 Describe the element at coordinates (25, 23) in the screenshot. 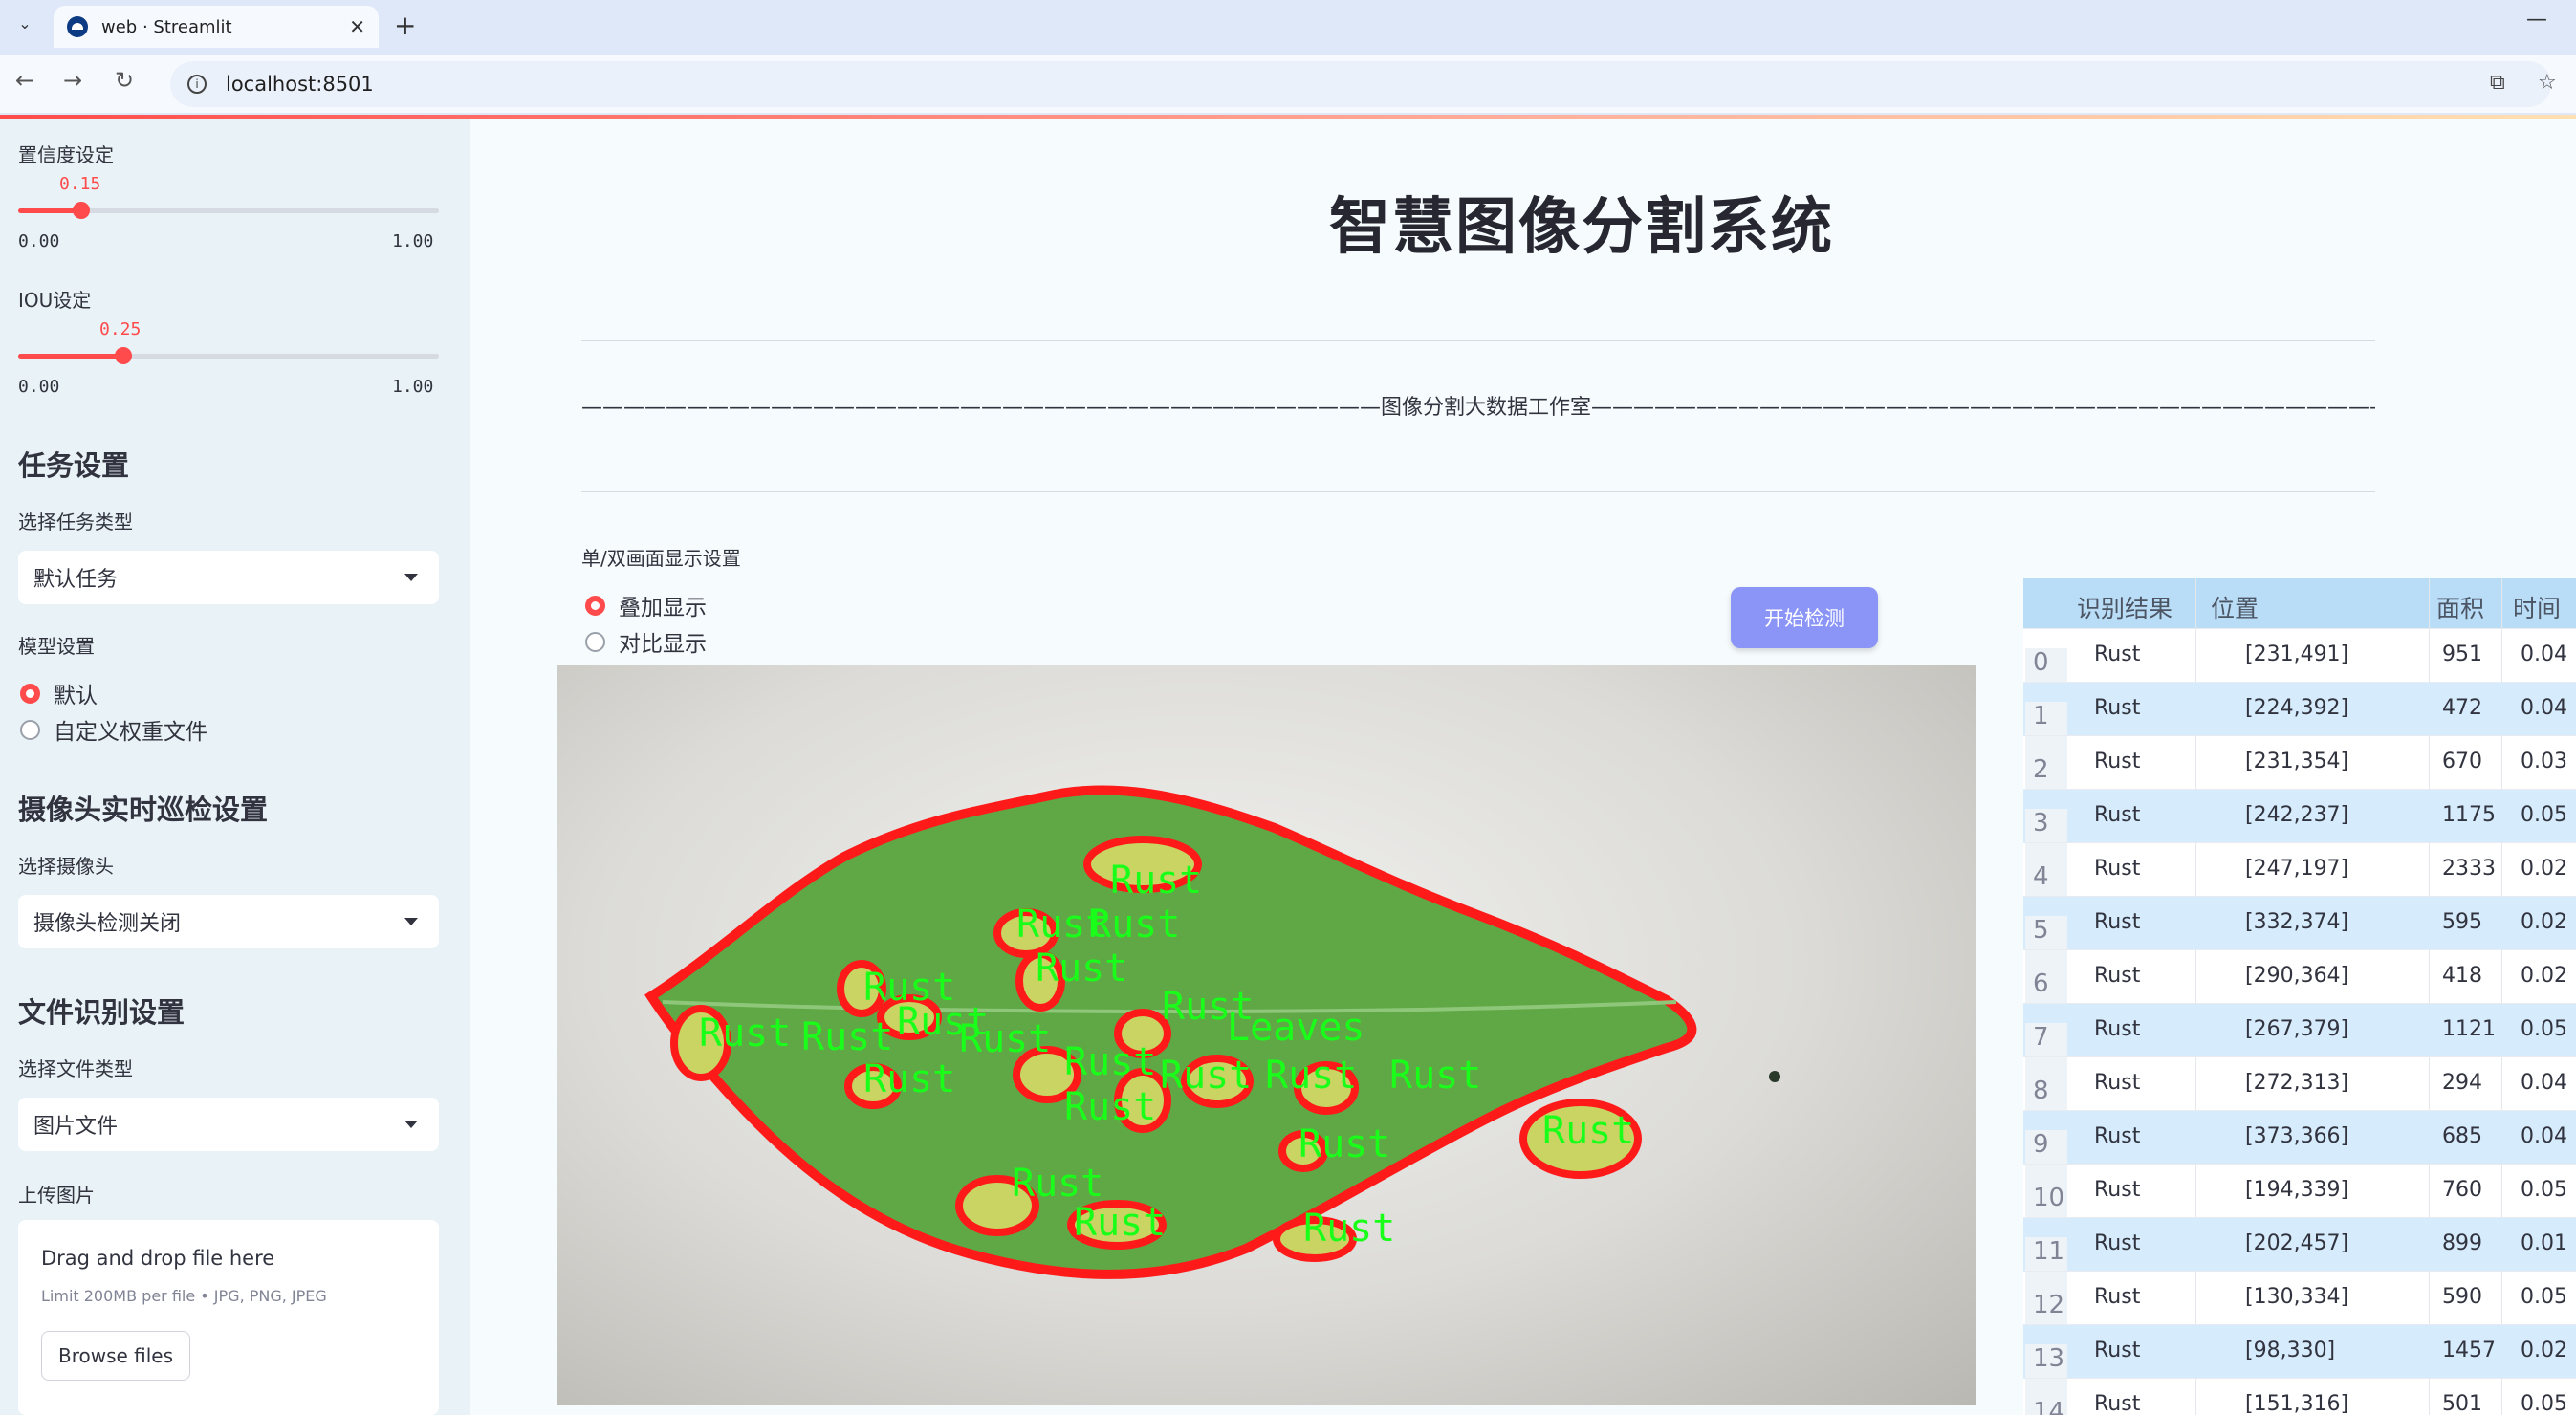

I see `tab-search-chevron-icon: ⌄` at that location.